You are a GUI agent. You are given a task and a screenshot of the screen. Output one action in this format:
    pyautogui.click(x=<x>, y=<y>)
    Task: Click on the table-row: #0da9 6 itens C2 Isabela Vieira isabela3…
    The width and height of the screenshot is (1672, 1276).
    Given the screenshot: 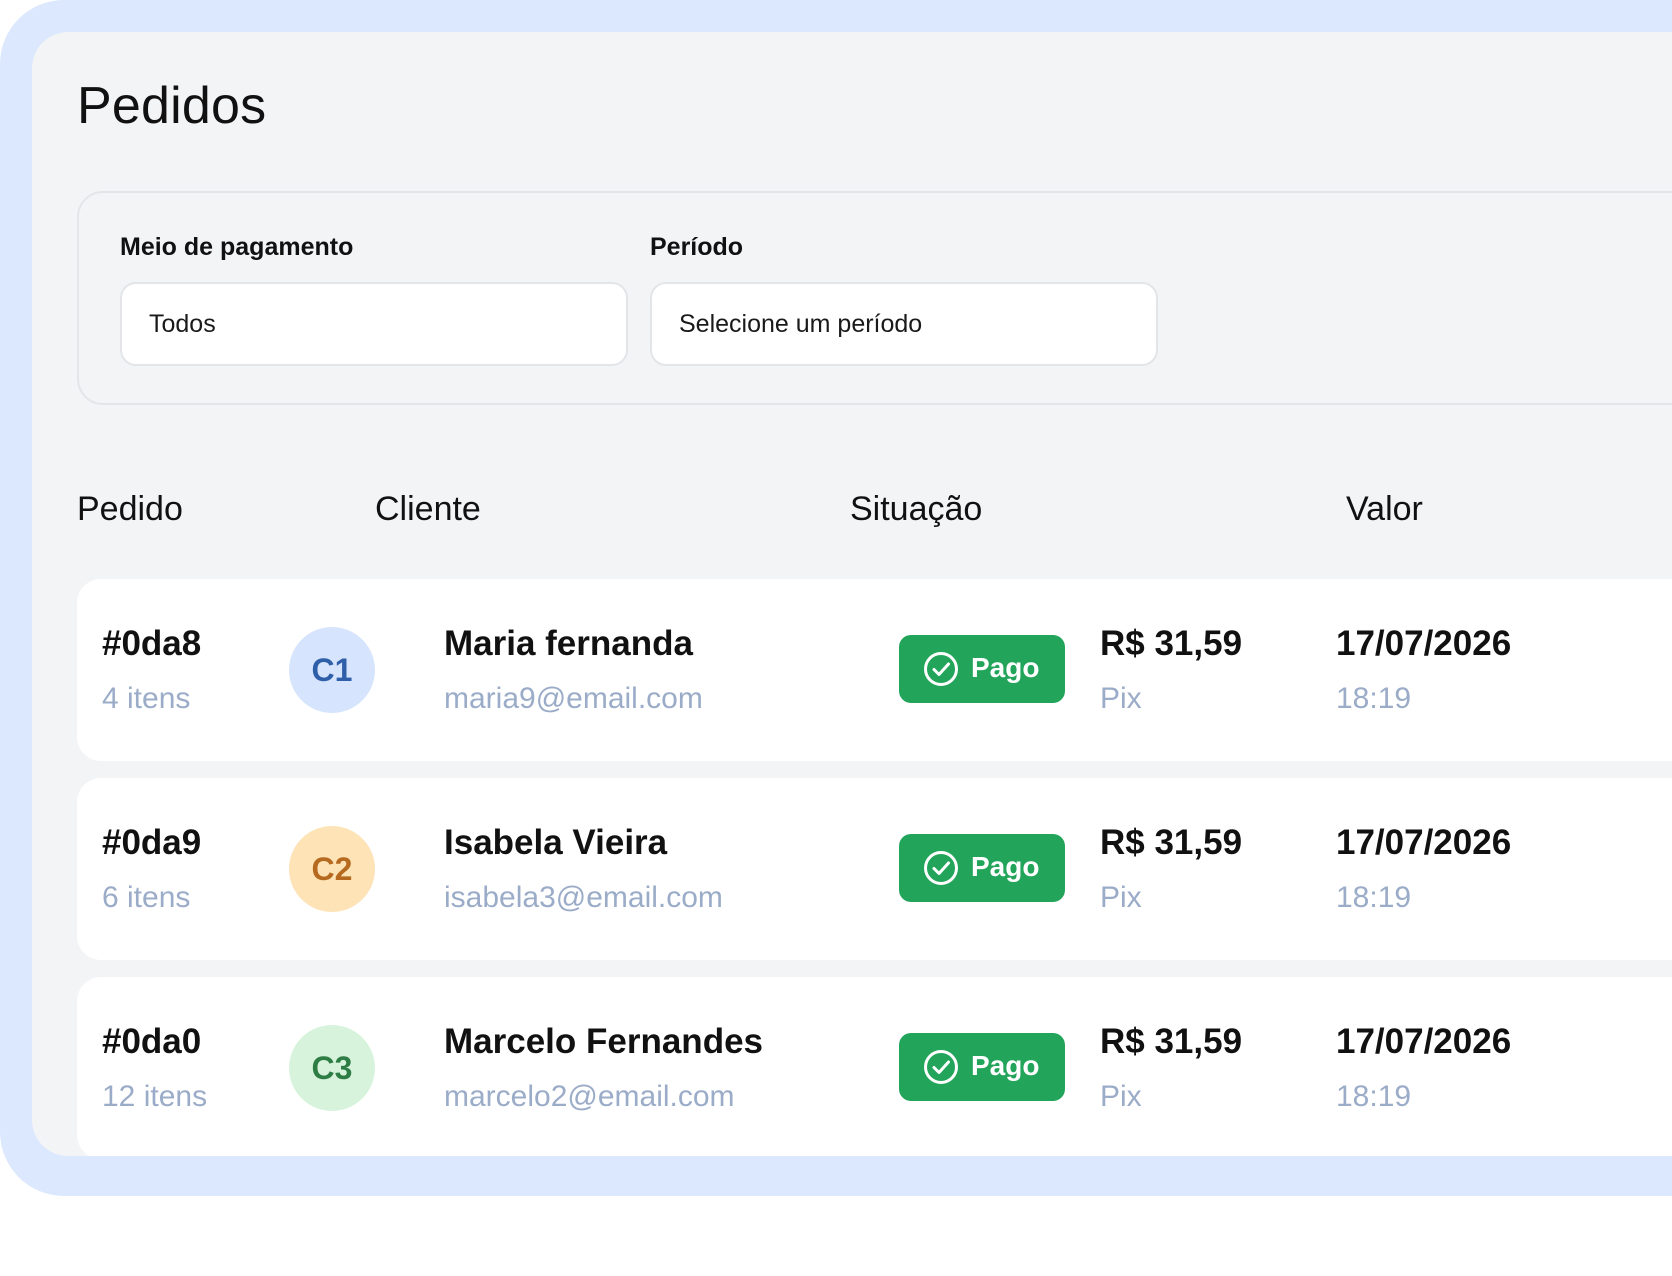 What is the action you would take?
    pyautogui.click(x=874, y=869)
    